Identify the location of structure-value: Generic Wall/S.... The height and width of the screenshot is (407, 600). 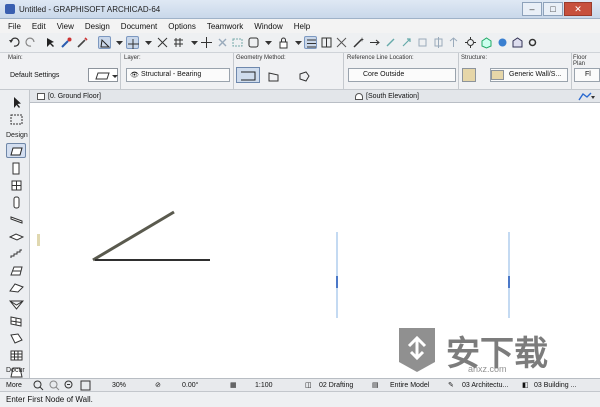
(535, 74).